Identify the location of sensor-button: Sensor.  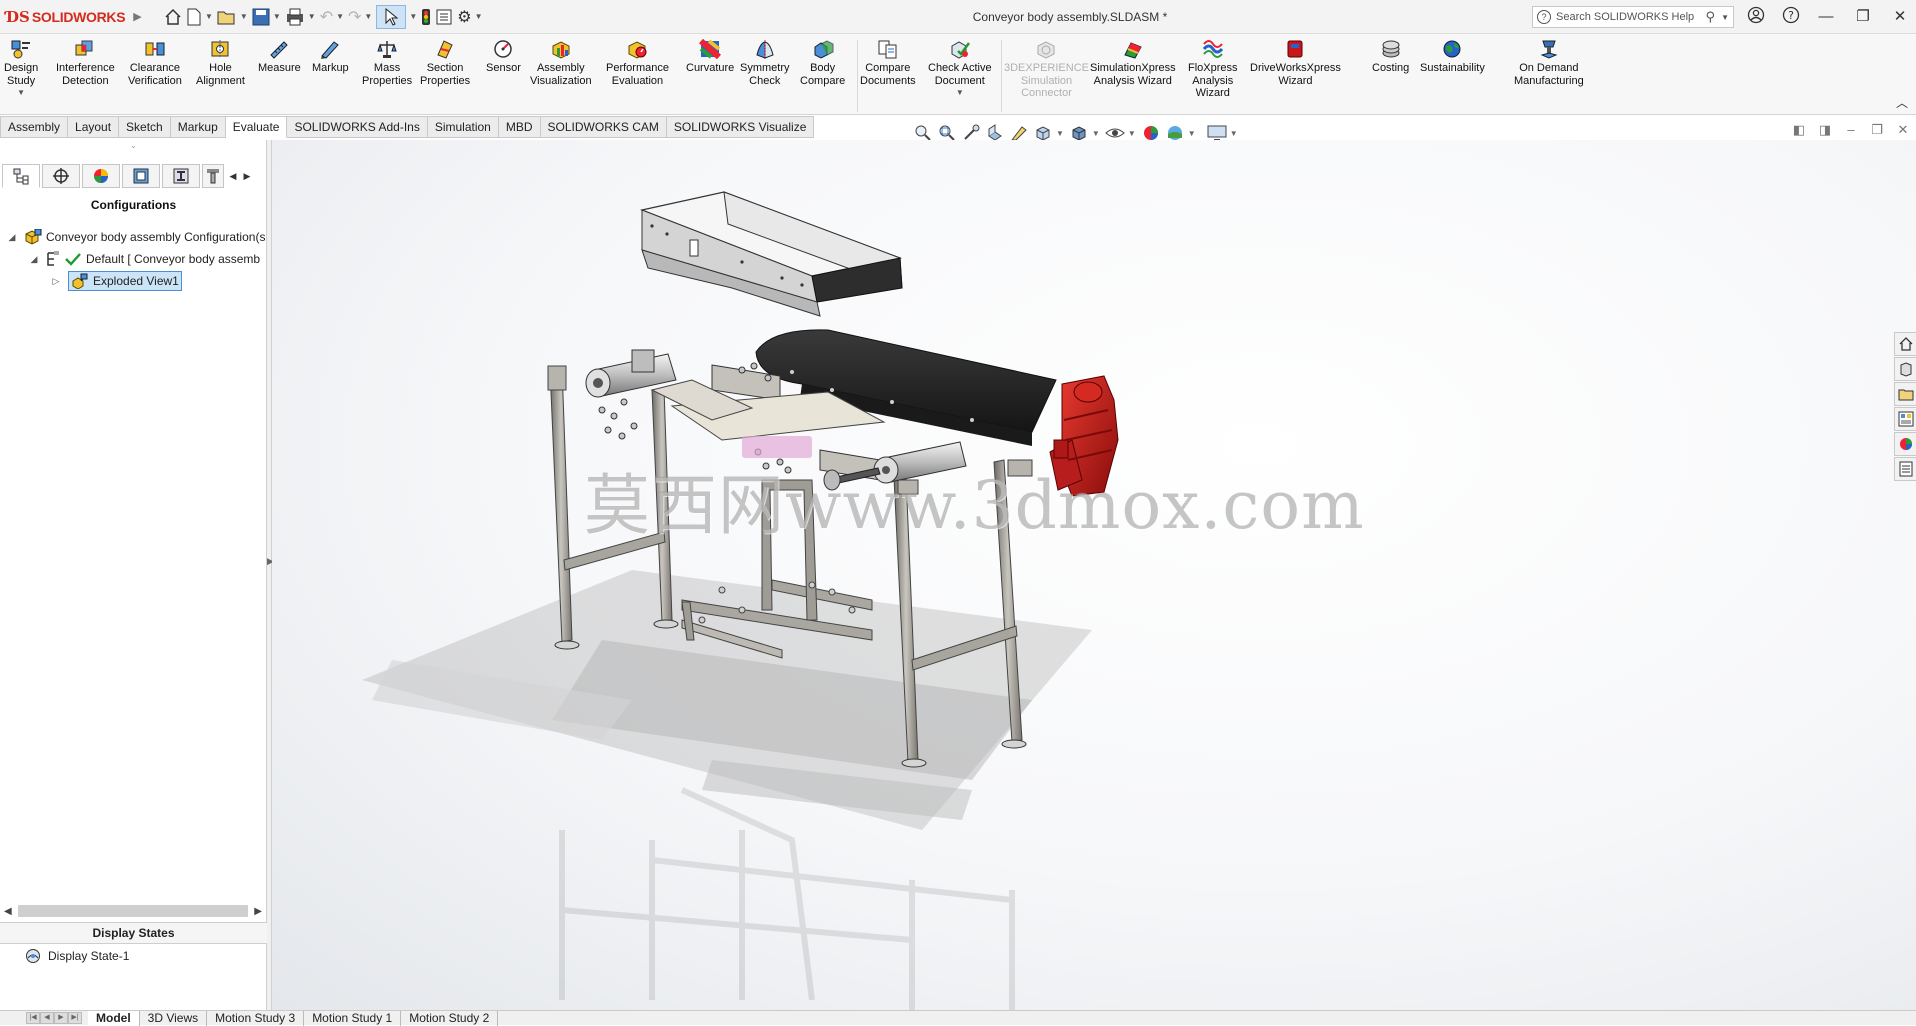
(503, 56).